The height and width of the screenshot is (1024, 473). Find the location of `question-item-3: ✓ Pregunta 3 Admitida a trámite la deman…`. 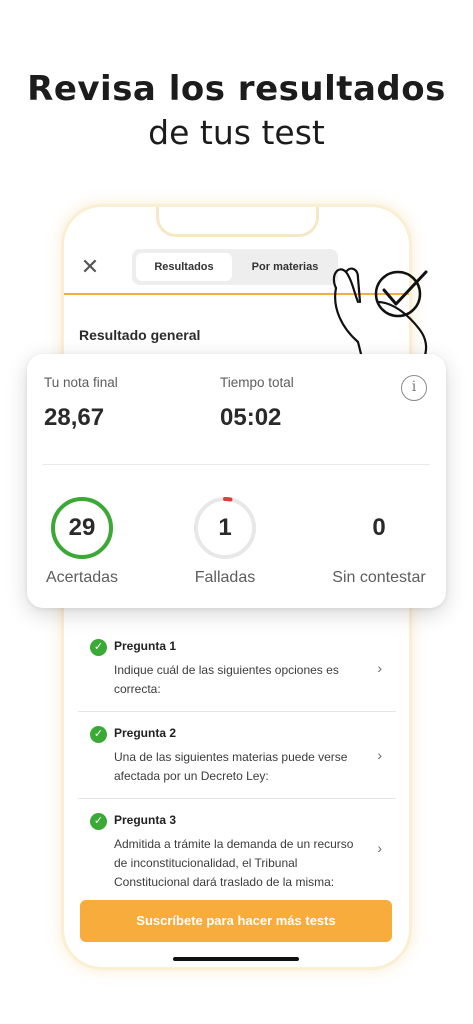

question-item-3: ✓ Pregunta 3 Admitida a trámite la deman… is located at coordinates (237, 848).